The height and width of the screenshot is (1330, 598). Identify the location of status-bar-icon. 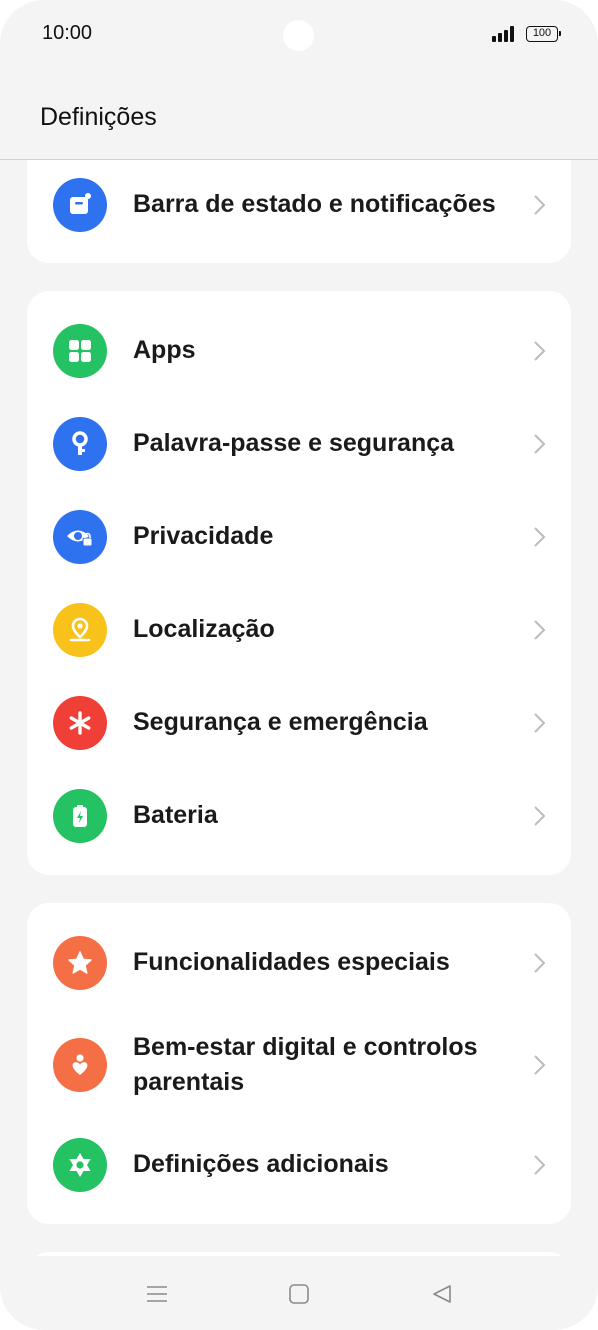
(80, 205).